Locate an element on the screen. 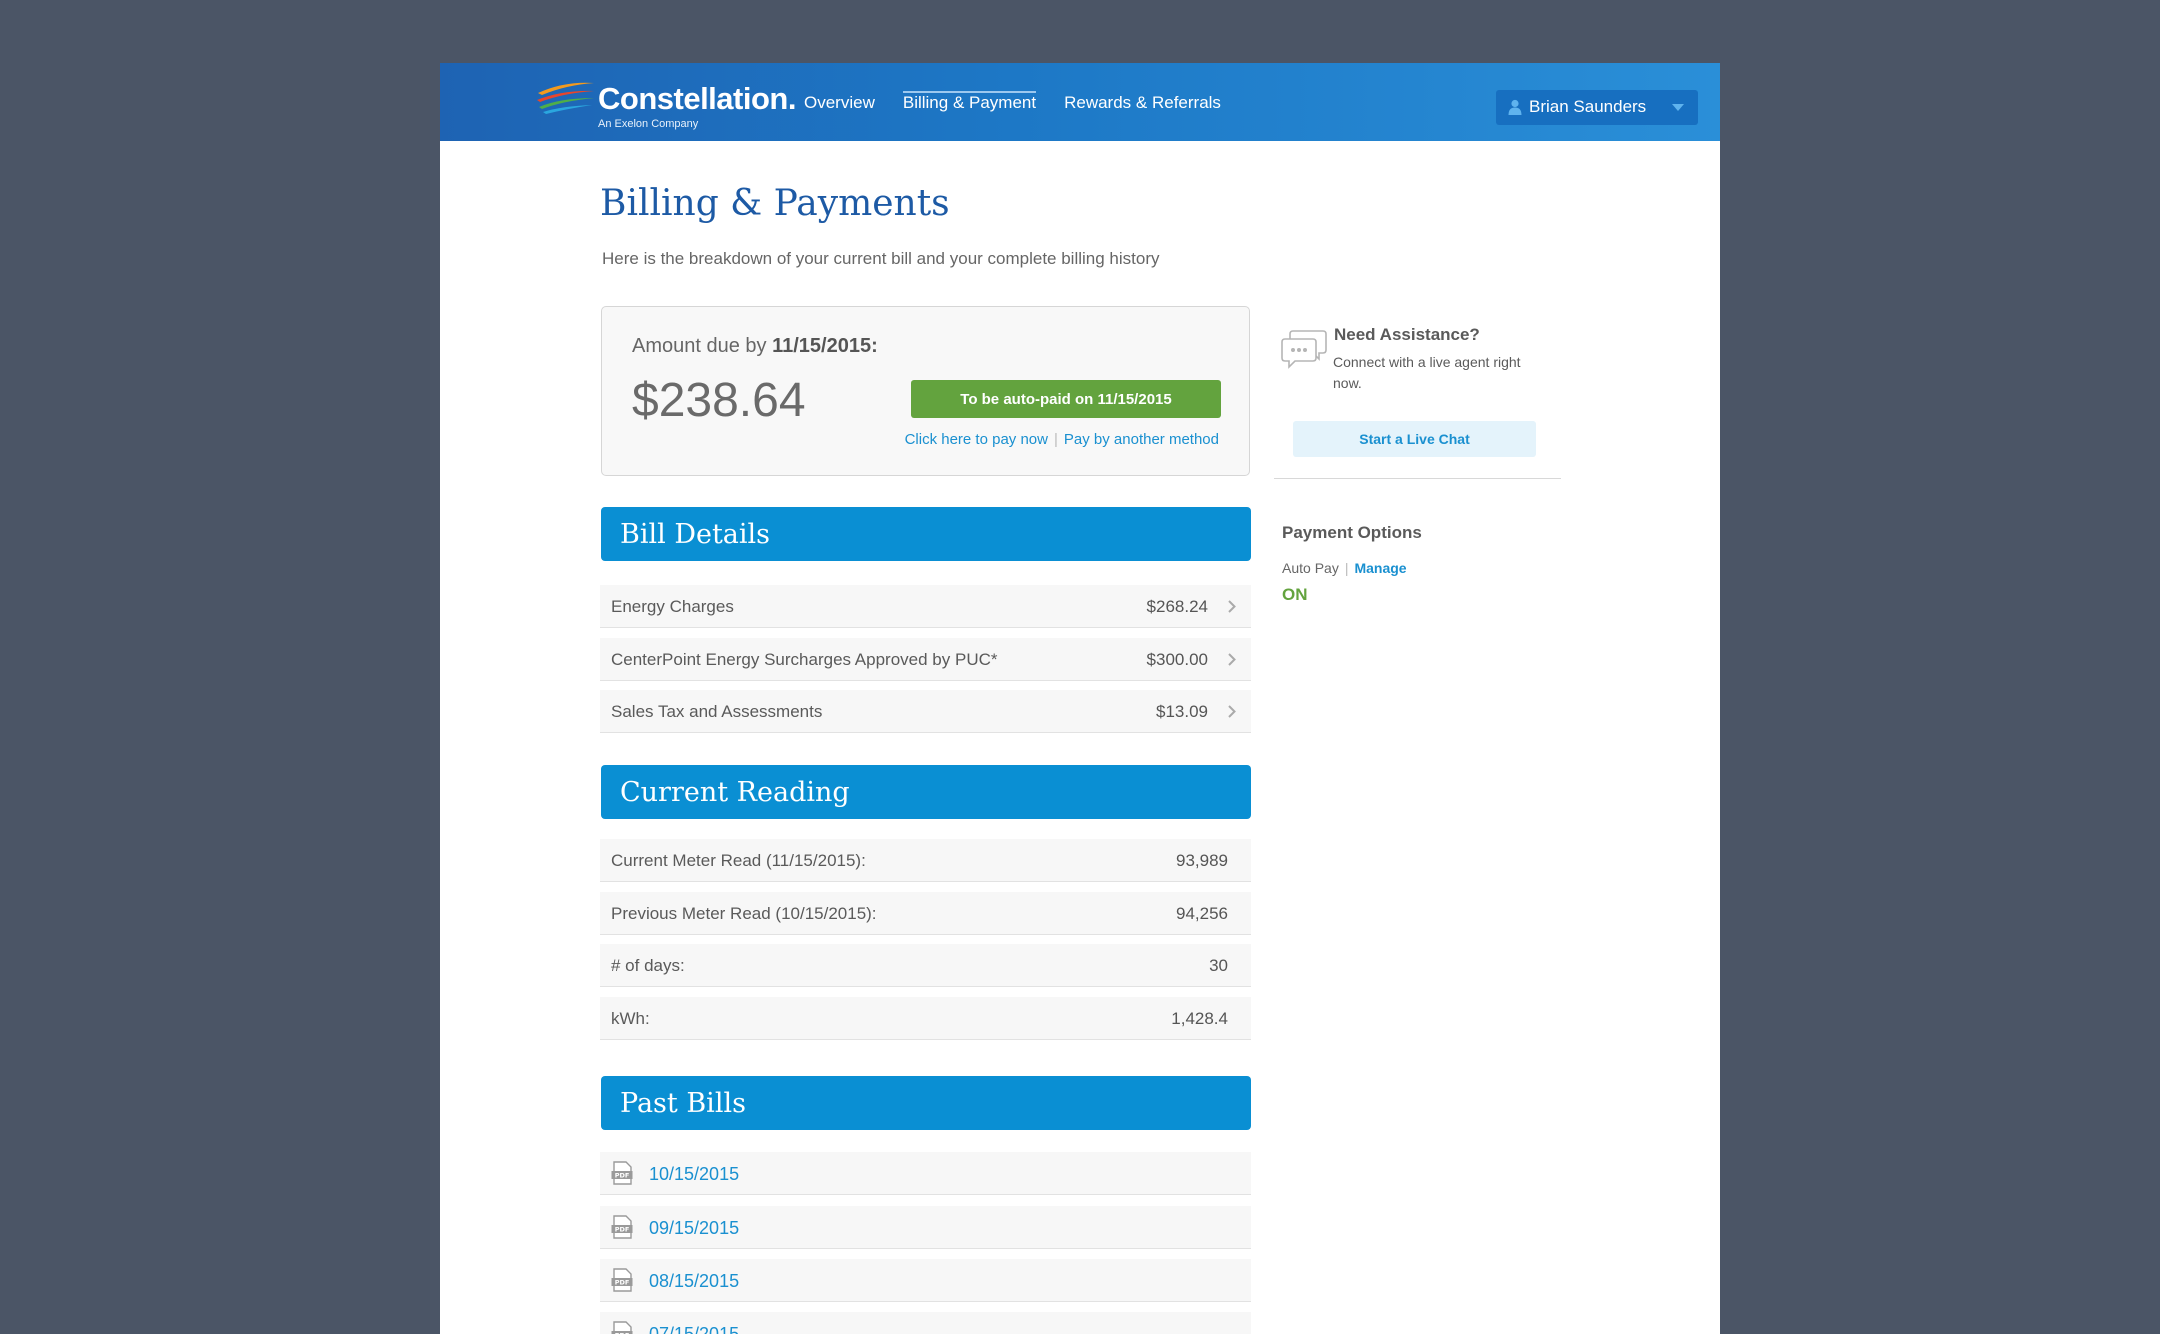 The height and width of the screenshot is (1334, 2160). page-title: Billing & Payments is located at coordinates (775, 203).